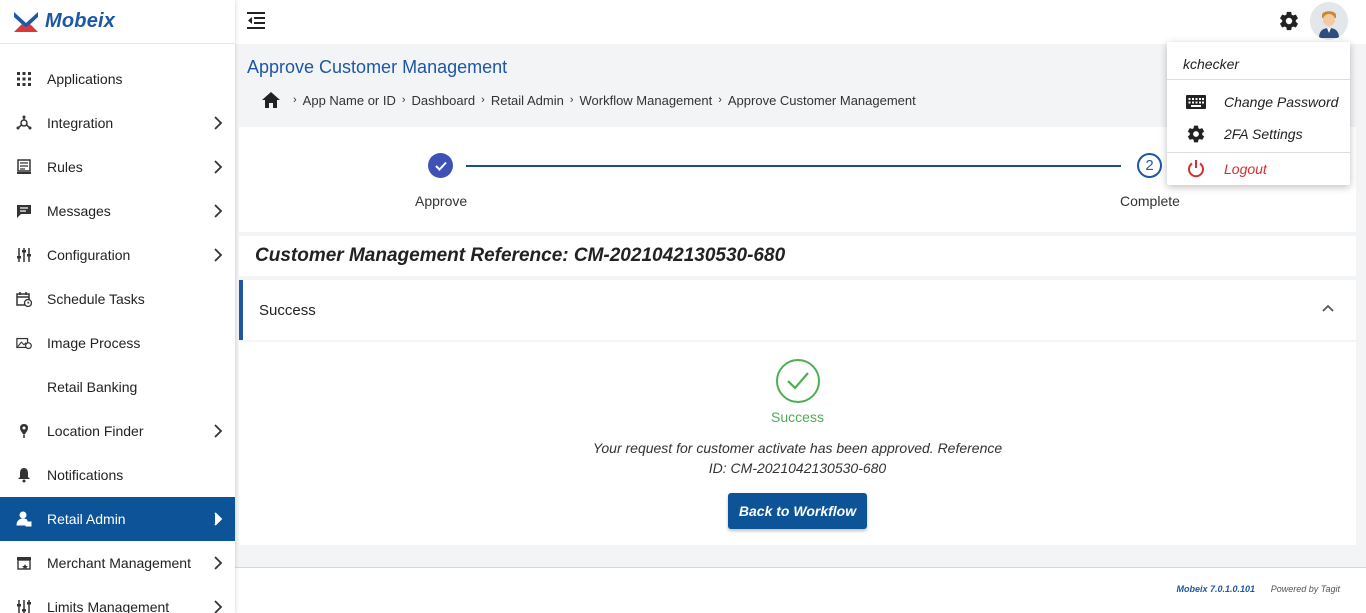 The image size is (1366, 613). I want to click on settings-gear-icon, so click(1289, 21).